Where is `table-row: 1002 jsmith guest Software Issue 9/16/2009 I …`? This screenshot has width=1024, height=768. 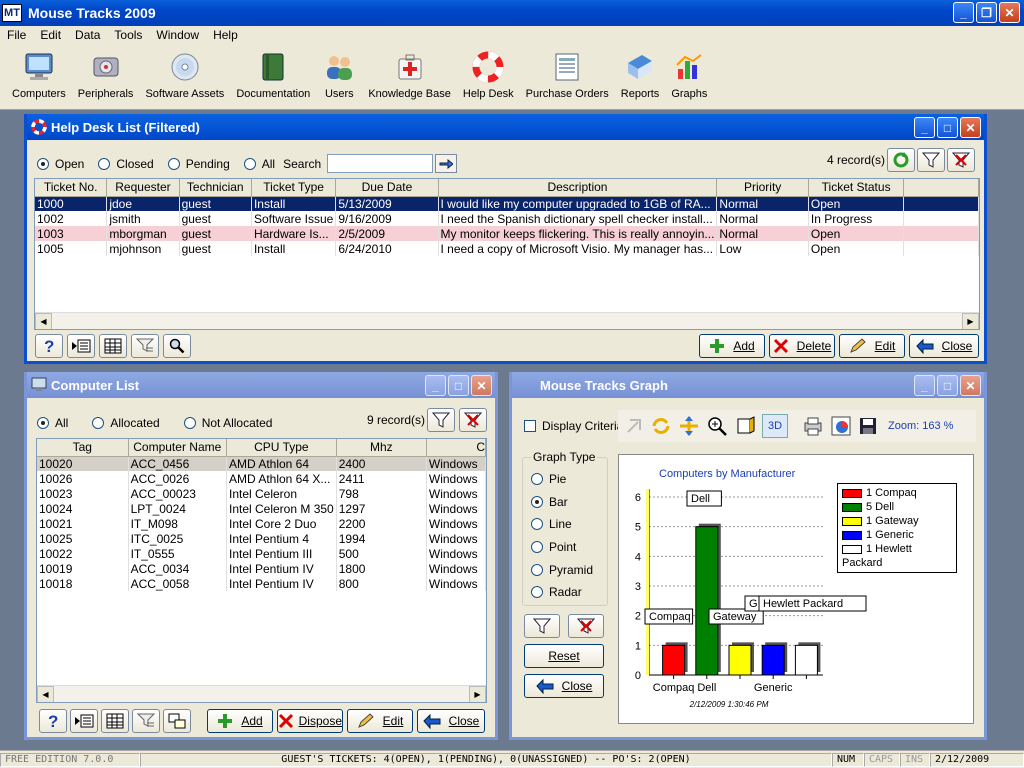
table-row: 1002 jsmith guest Software Issue 9/16/2009 I … is located at coordinates (507, 218).